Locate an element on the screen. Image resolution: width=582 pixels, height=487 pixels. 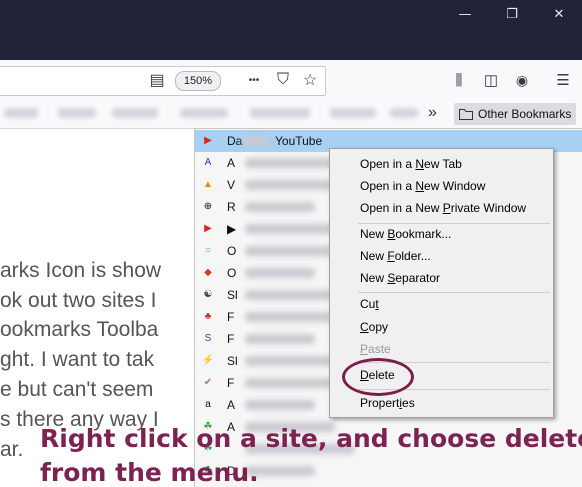
bookmark-prefix: R is located at coordinates (231, 207).